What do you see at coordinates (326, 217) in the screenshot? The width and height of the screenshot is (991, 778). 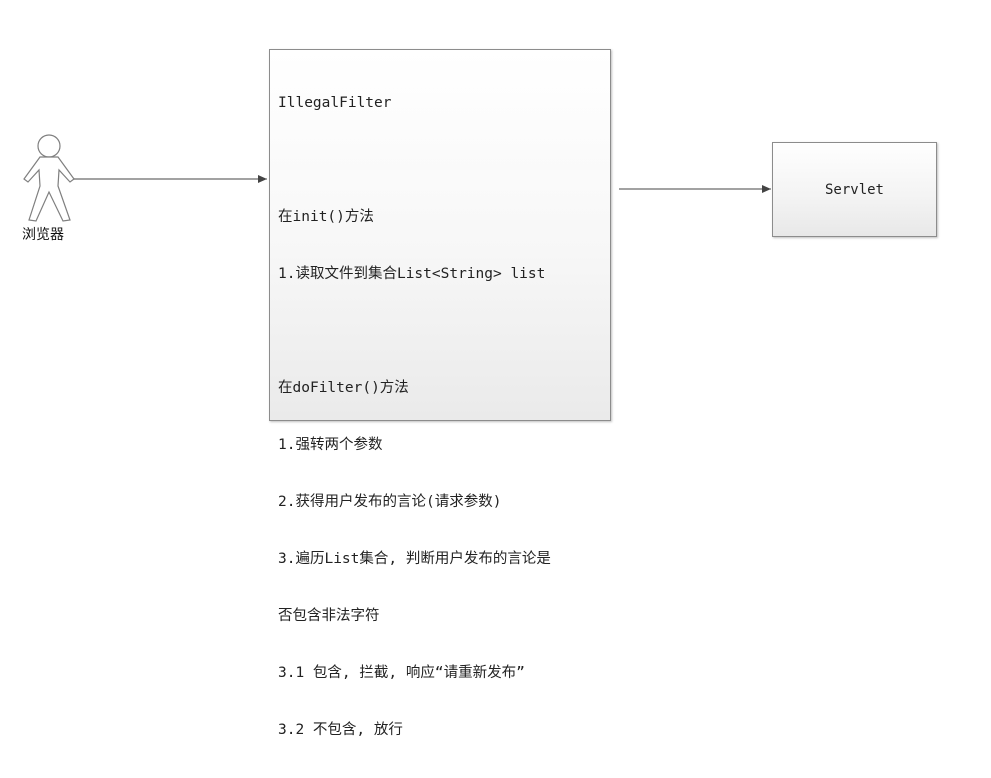 I see `filter-line: 在init()方法` at bounding box center [326, 217].